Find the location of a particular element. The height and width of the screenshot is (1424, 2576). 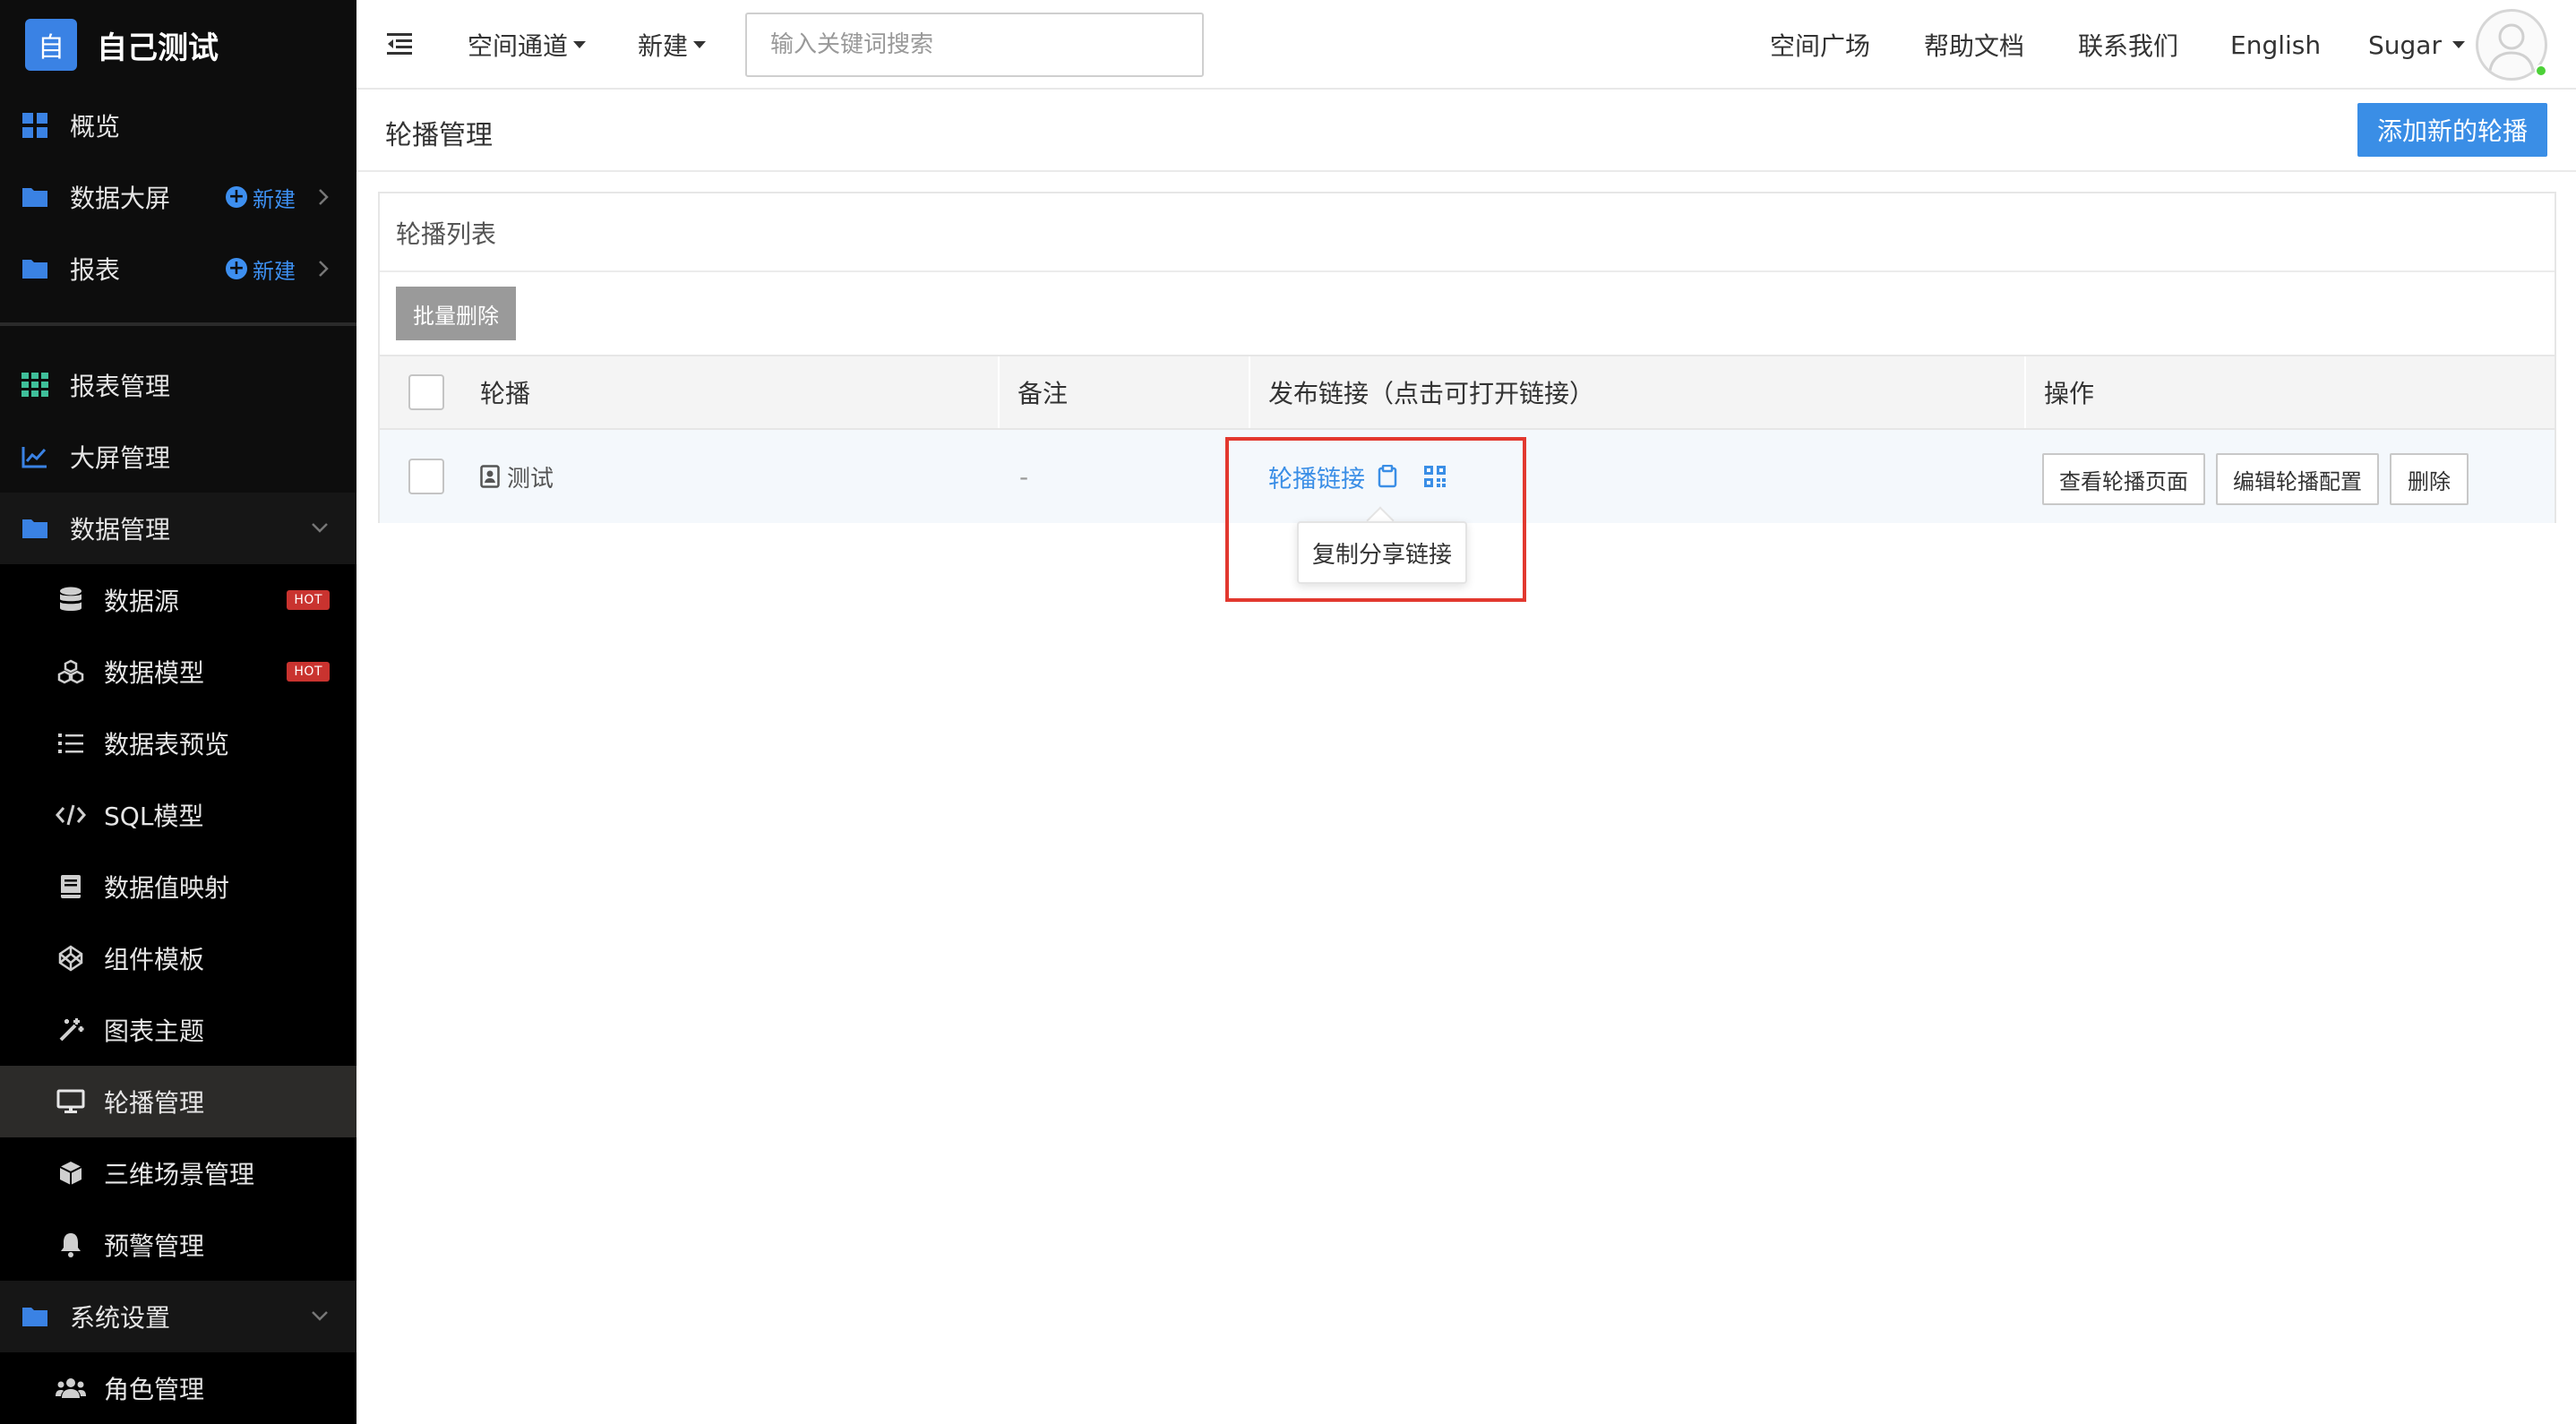

sidebar-item-label: 图表主题 is located at coordinates (154, 1032).